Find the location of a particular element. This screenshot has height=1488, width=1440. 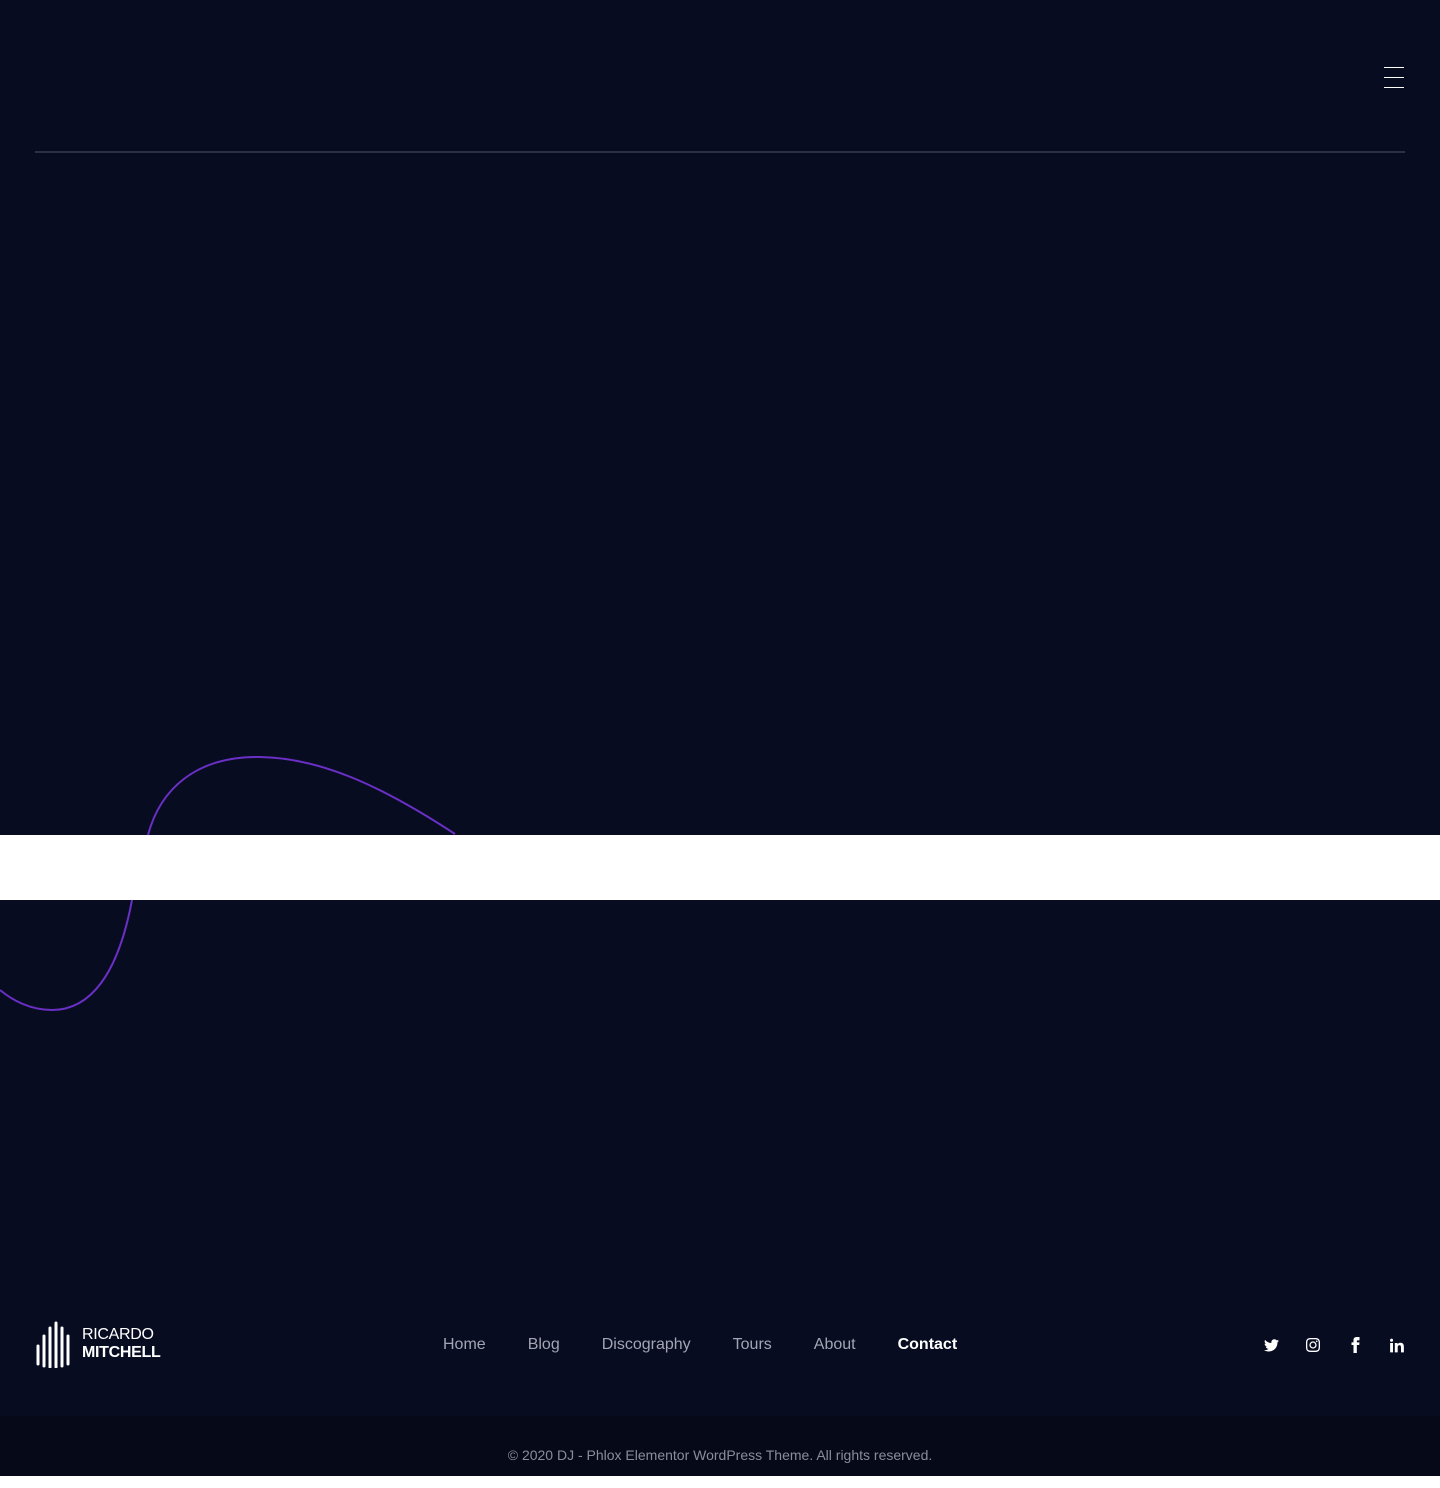

footer-nav-discography: Discography is located at coordinates (646, 1345).